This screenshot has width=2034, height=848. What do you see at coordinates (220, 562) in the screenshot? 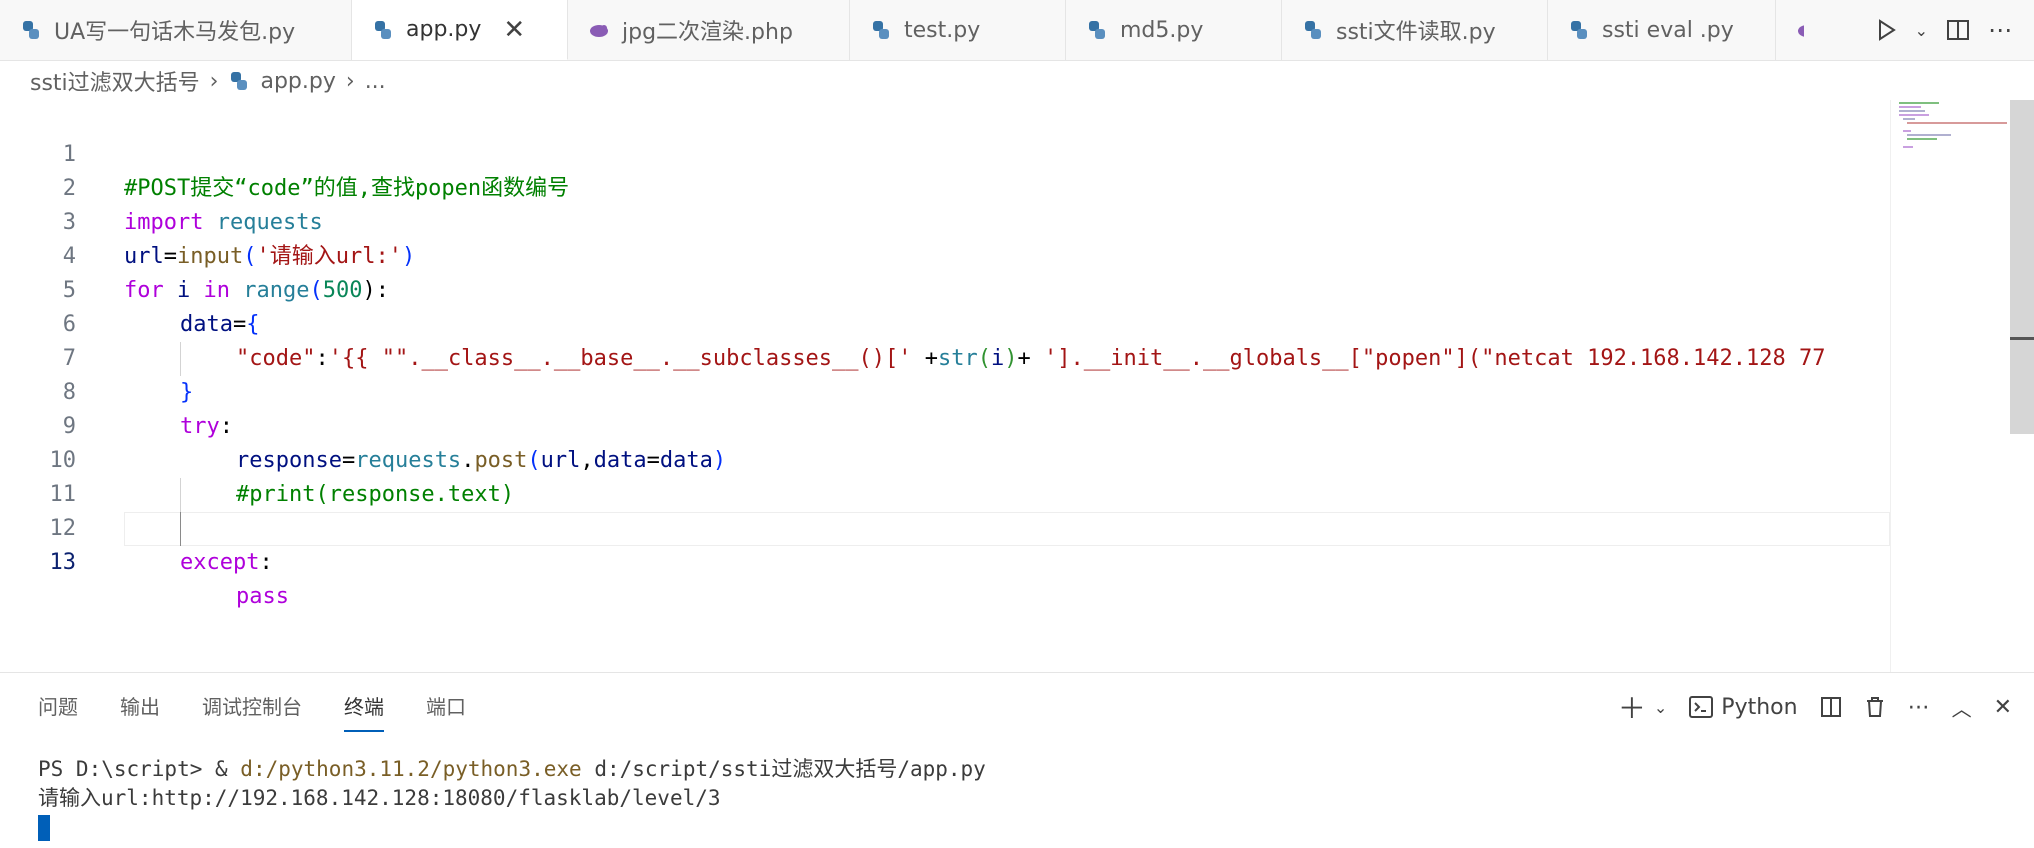
I see `keyword: except` at bounding box center [220, 562].